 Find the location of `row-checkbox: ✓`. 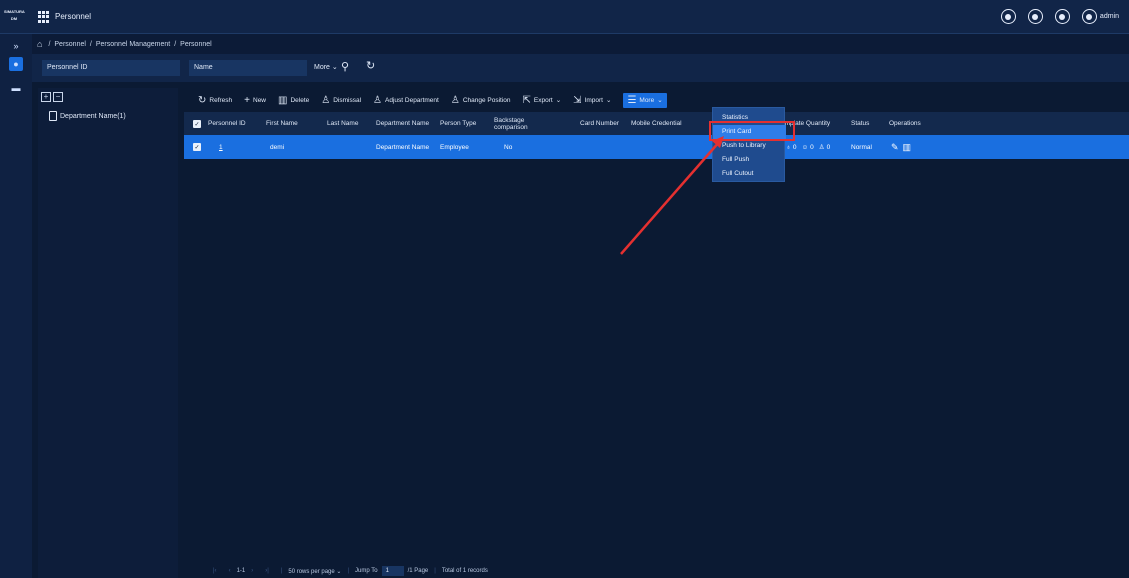

row-checkbox: ✓ is located at coordinates (197, 147).